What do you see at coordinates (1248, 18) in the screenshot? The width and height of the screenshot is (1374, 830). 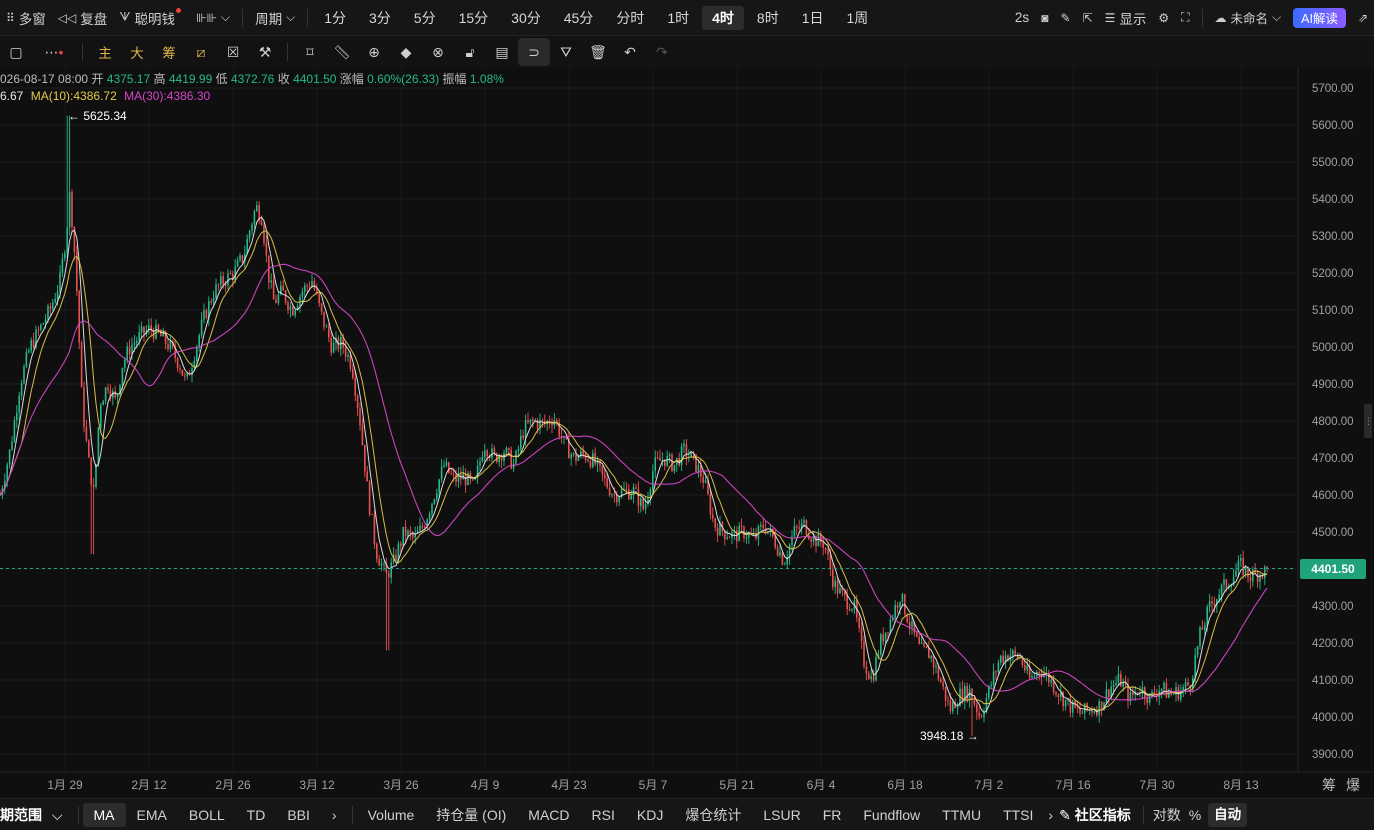 I see `layout-dropdown: ☁ 未命名 ⌵` at bounding box center [1248, 18].